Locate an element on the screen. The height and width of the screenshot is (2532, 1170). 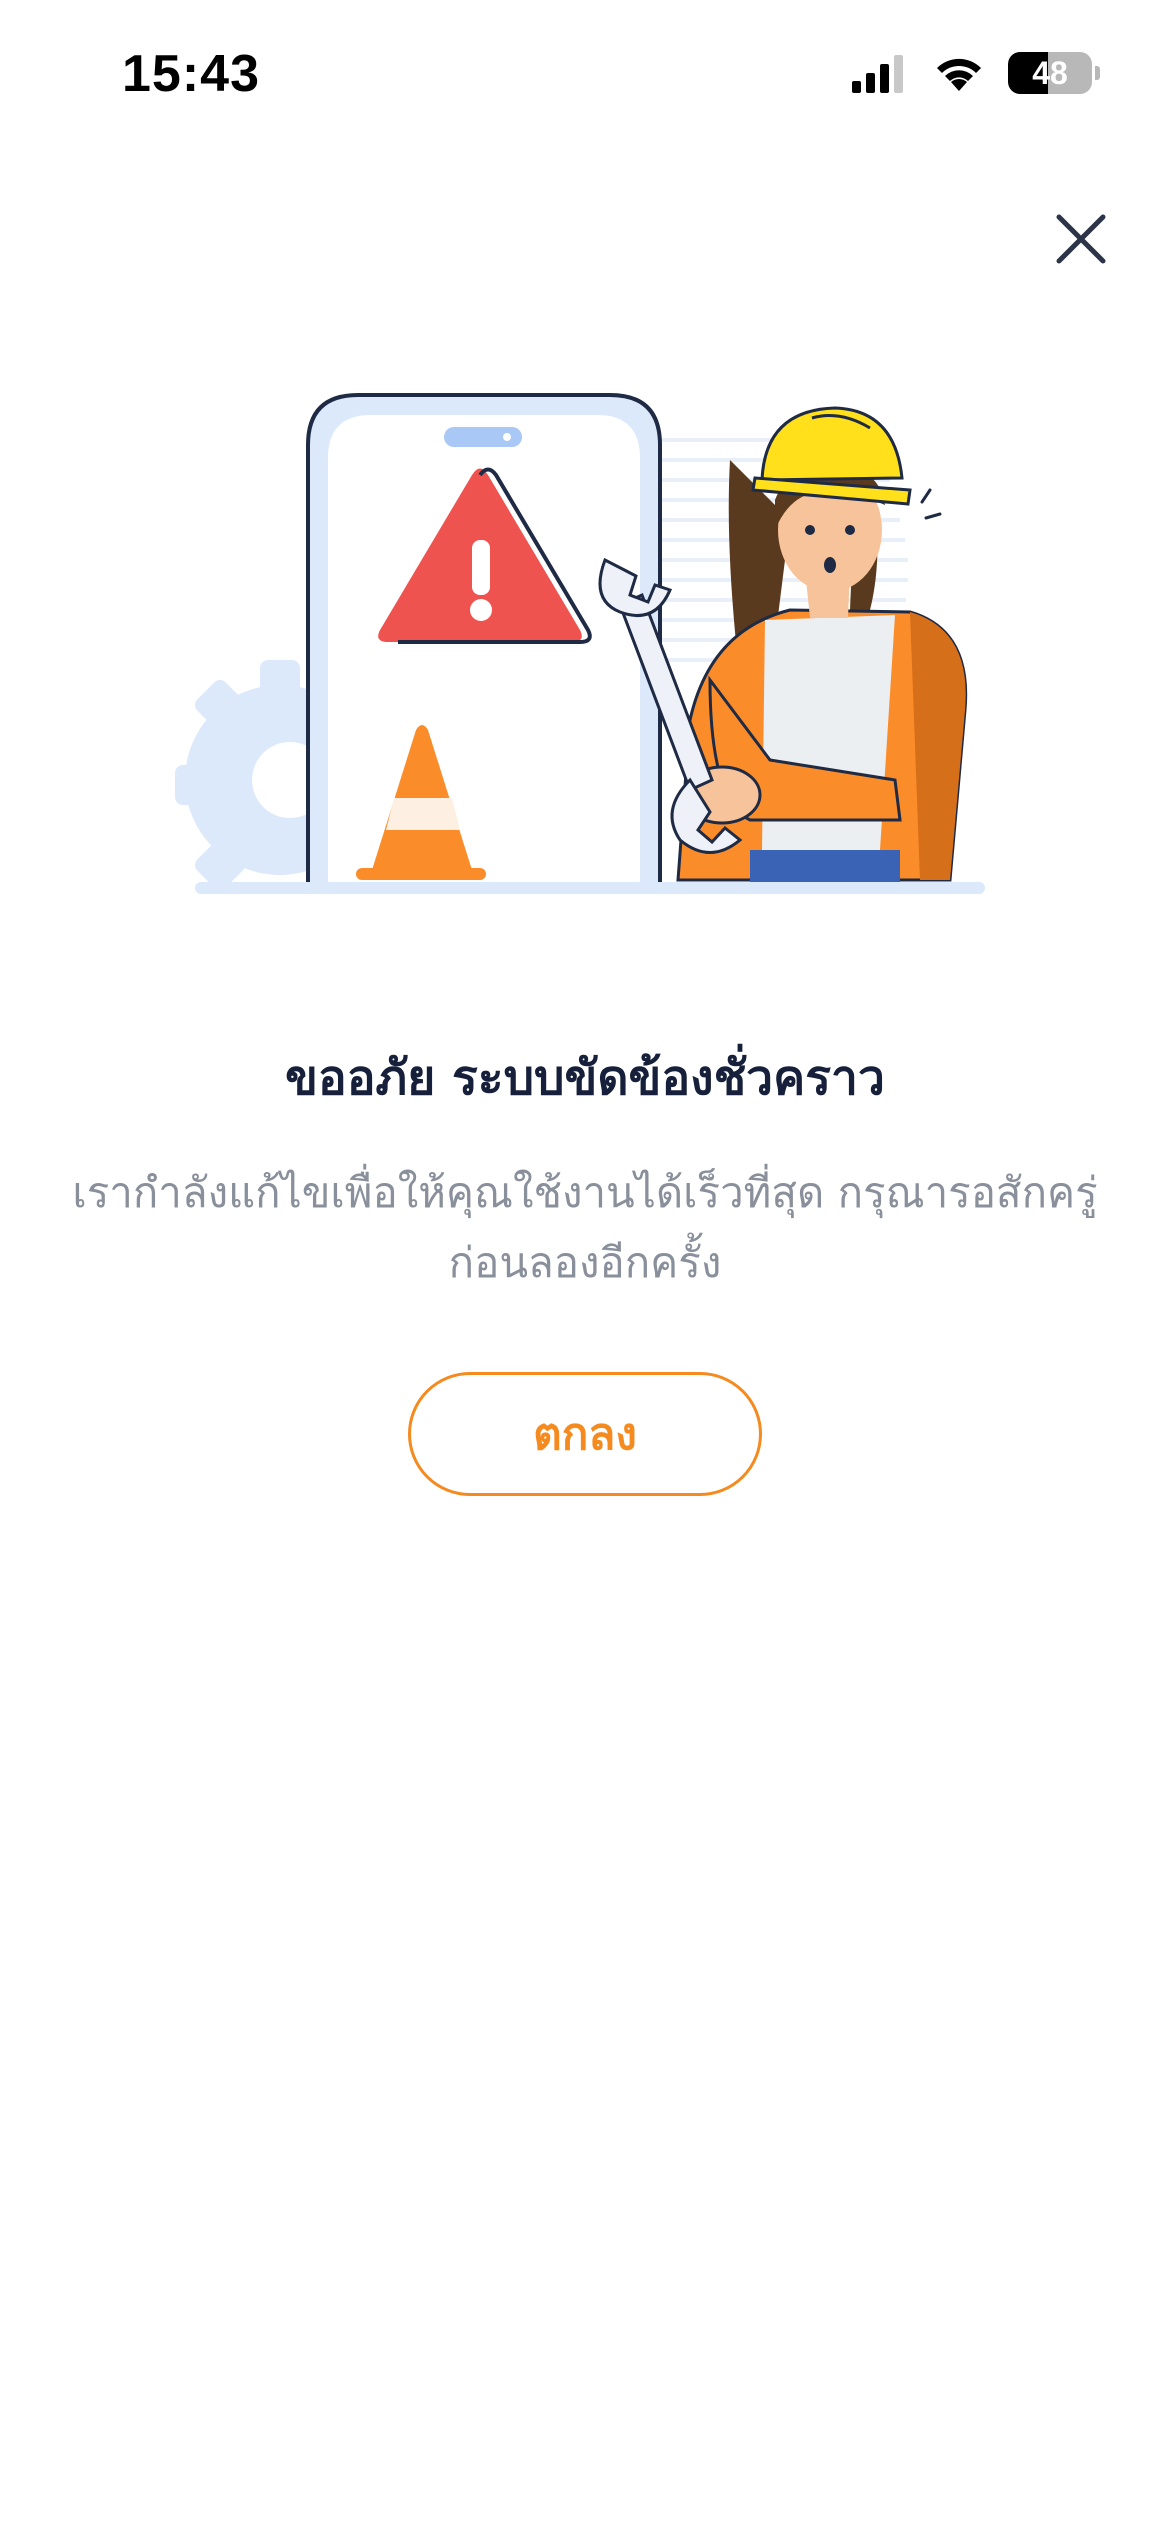
status-icons: 48 is located at coordinates (976, 73).